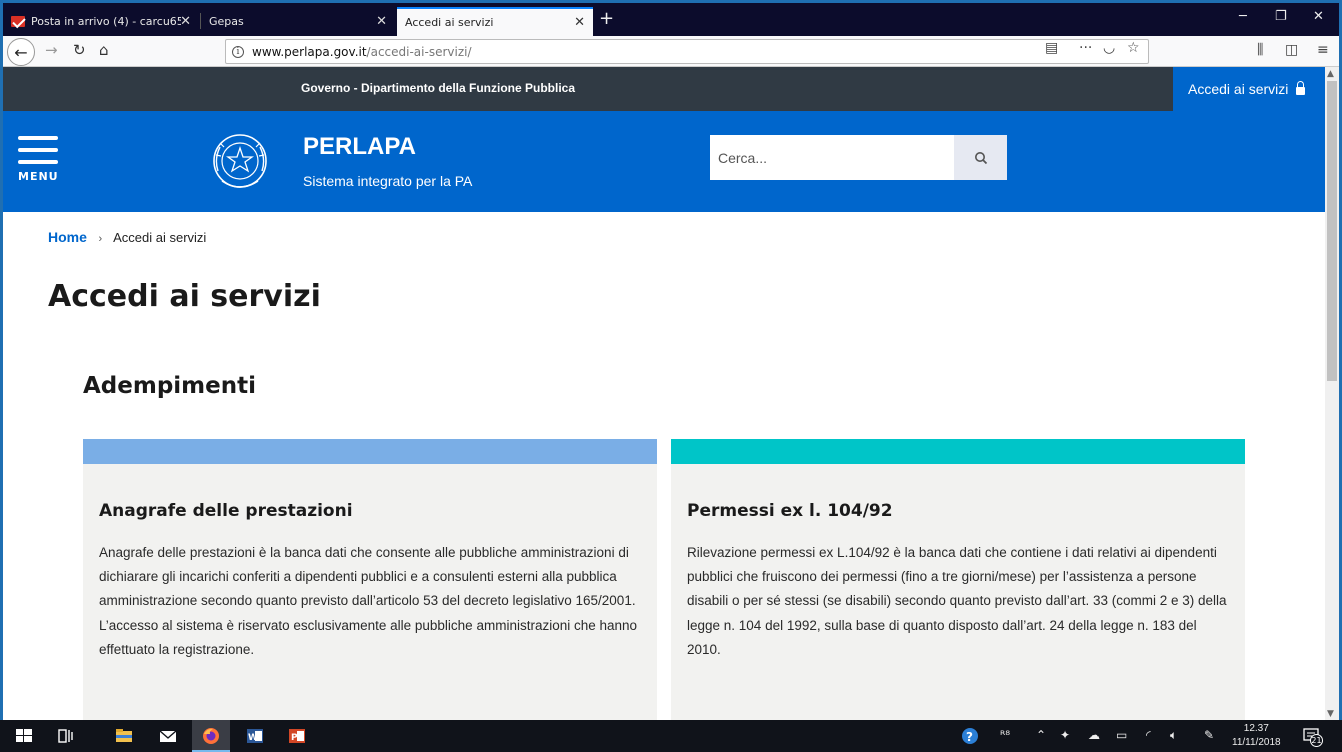  I want to click on mail-icon, so click(168, 736).